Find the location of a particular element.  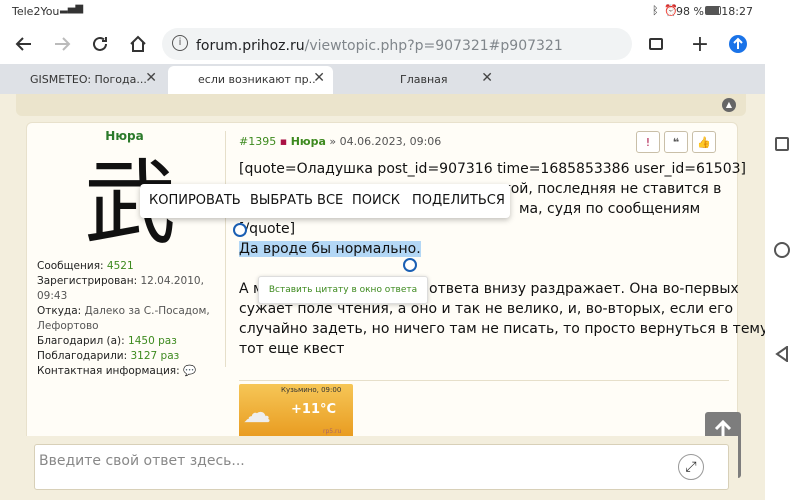

post-line: [/quote] is located at coordinates (267, 229).